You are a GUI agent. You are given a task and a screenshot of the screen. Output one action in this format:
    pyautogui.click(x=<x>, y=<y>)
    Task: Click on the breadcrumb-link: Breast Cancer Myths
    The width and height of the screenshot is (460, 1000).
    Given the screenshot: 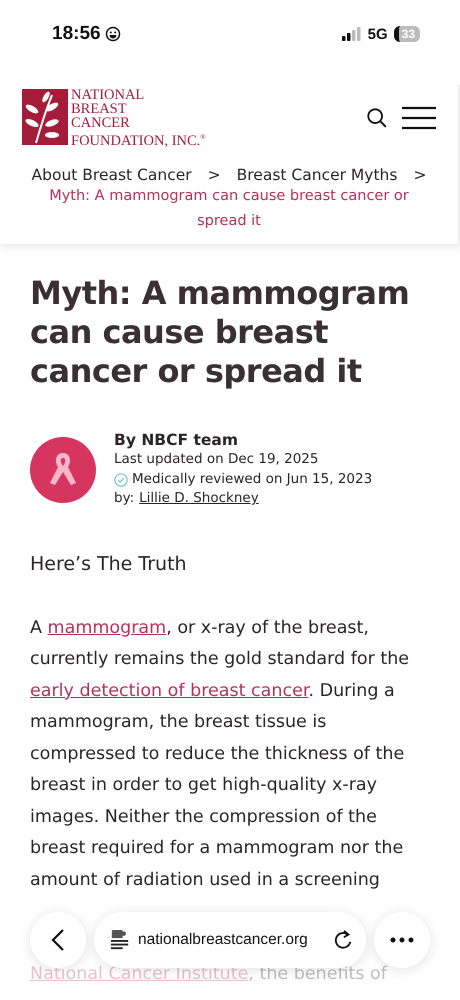 What is the action you would take?
    pyautogui.click(x=317, y=175)
    